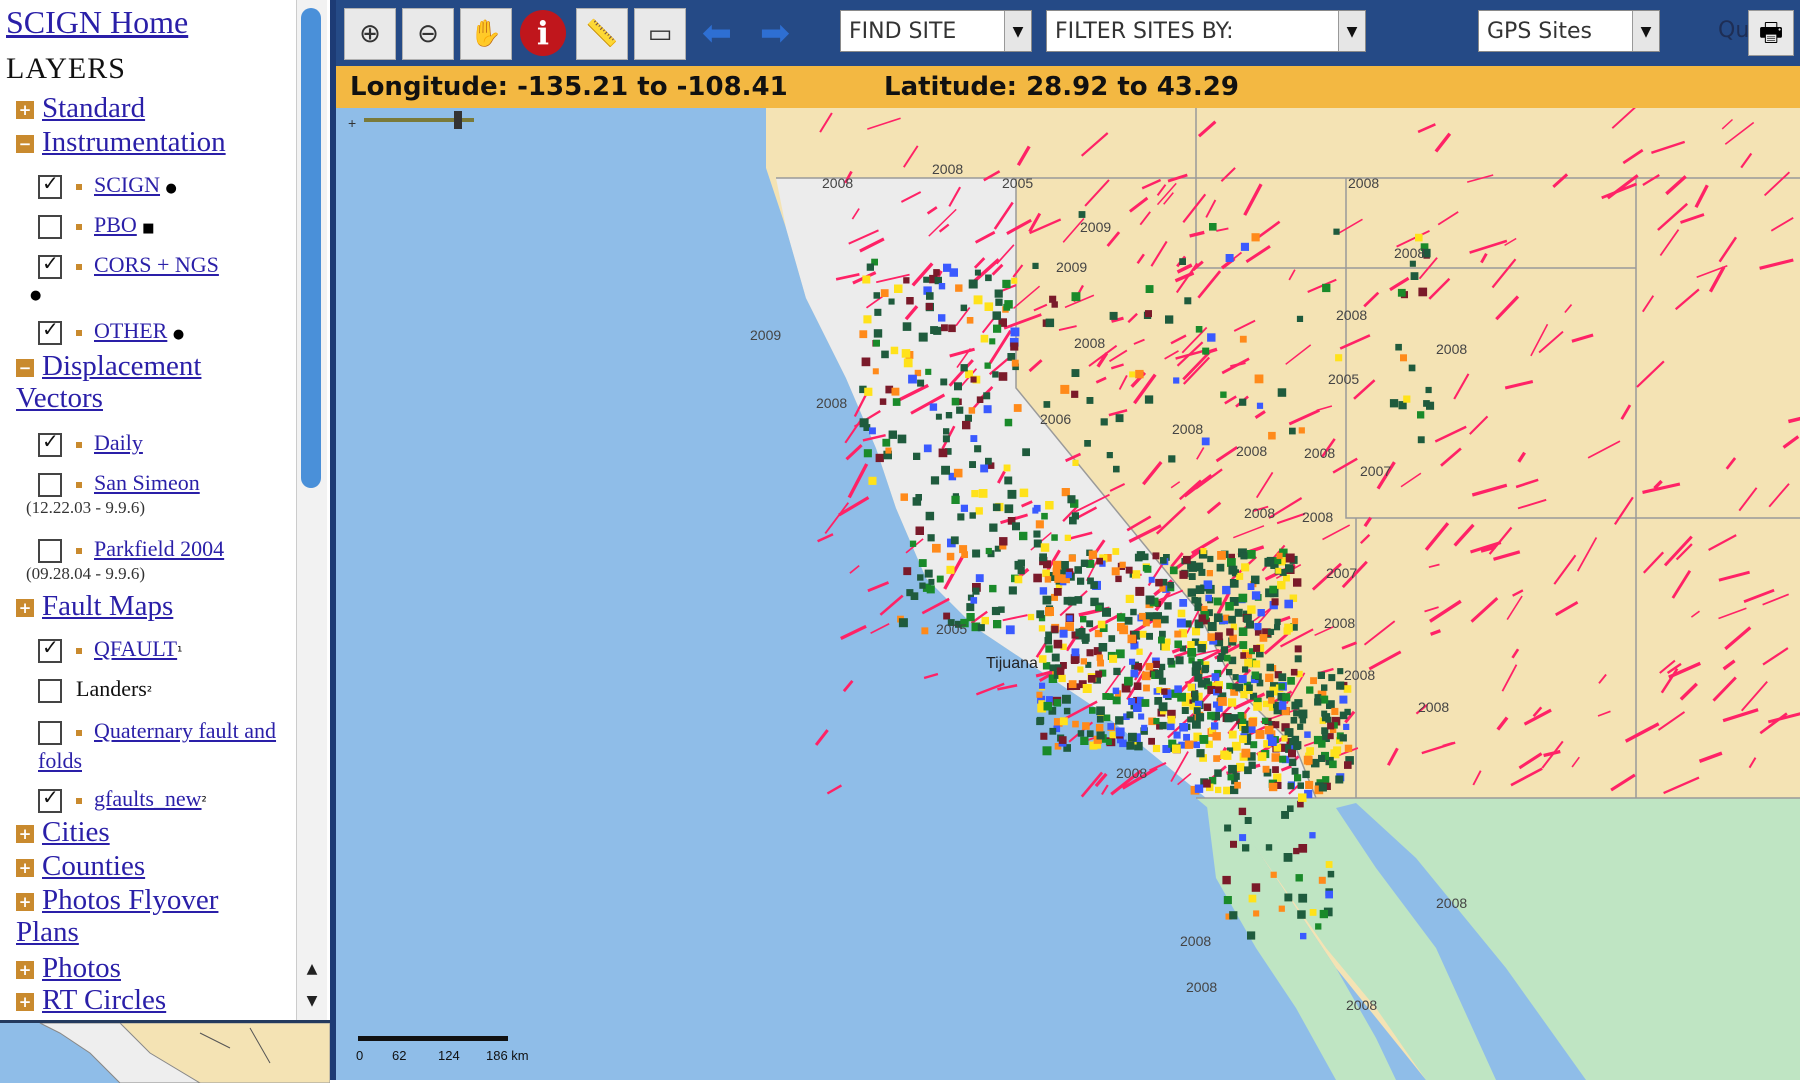 The height and width of the screenshot is (1083, 1800). What do you see at coordinates (81, 968) in the screenshot?
I see `layer-group-label: Photos` at bounding box center [81, 968].